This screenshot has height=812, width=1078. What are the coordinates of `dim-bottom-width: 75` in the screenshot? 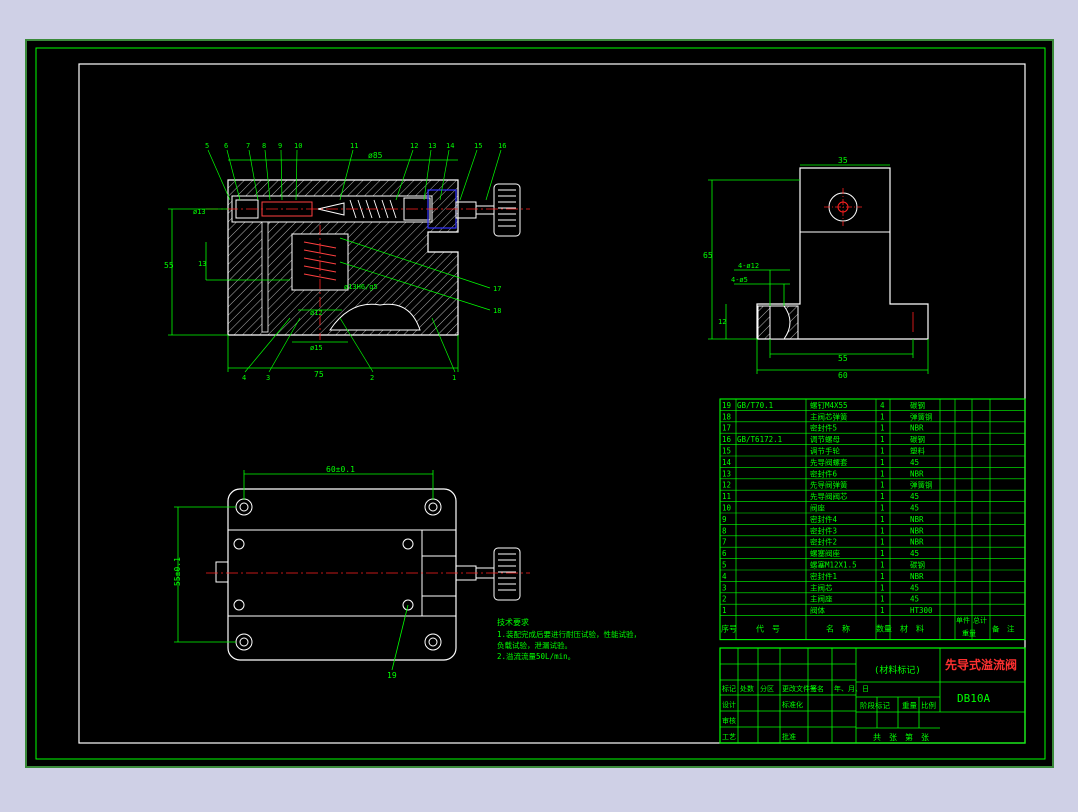 It's located at (319, 374).